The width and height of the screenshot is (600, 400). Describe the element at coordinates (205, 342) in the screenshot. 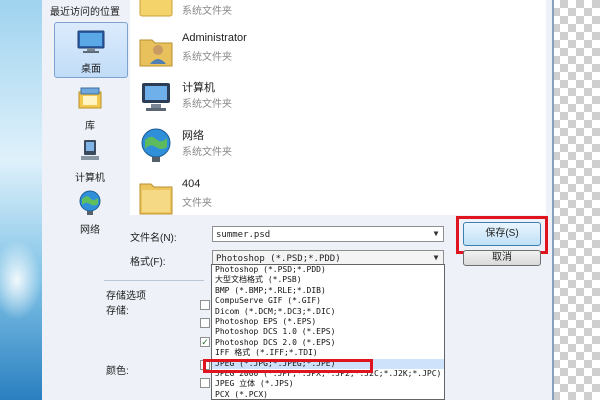

I see `checkbox-checked: ✓` at that location.